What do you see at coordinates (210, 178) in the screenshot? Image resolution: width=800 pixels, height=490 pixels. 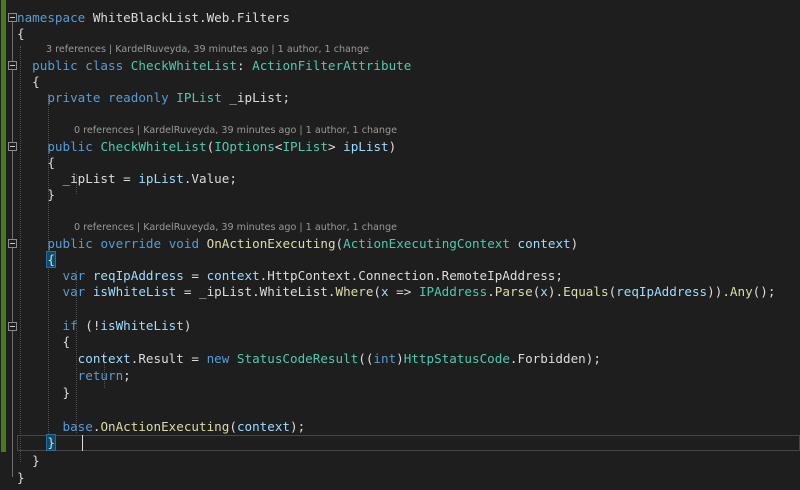 I see `code-token: .Value;` at bounding box center [210, 178].